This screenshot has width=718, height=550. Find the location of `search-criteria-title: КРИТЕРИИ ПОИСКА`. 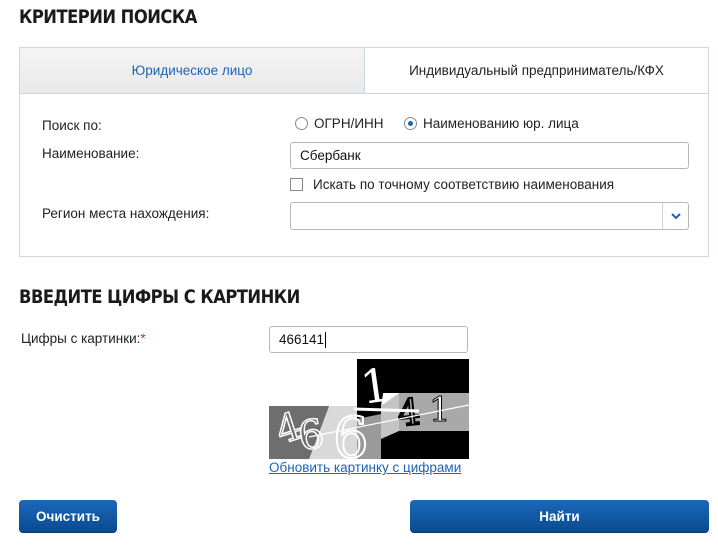

search-criteria-title: КРИТЕРИИ ПОИСКА is located at coordinates (108, 17).